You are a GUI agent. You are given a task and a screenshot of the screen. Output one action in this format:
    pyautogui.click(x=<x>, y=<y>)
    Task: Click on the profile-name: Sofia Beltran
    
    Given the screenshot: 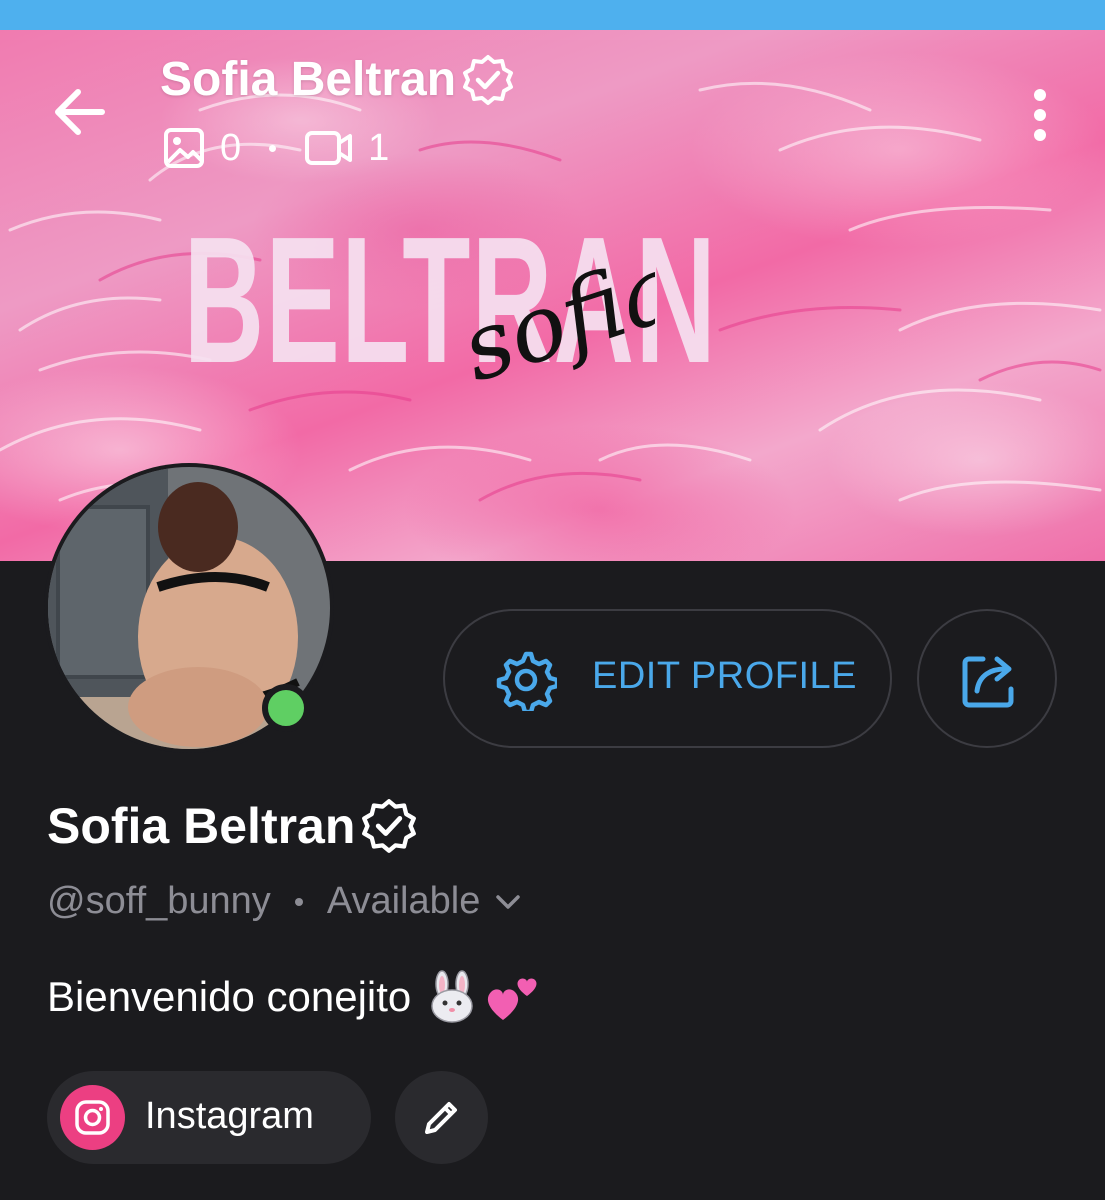 What is the action you would take?
    pyautogui.click(x=232, y=826)
    